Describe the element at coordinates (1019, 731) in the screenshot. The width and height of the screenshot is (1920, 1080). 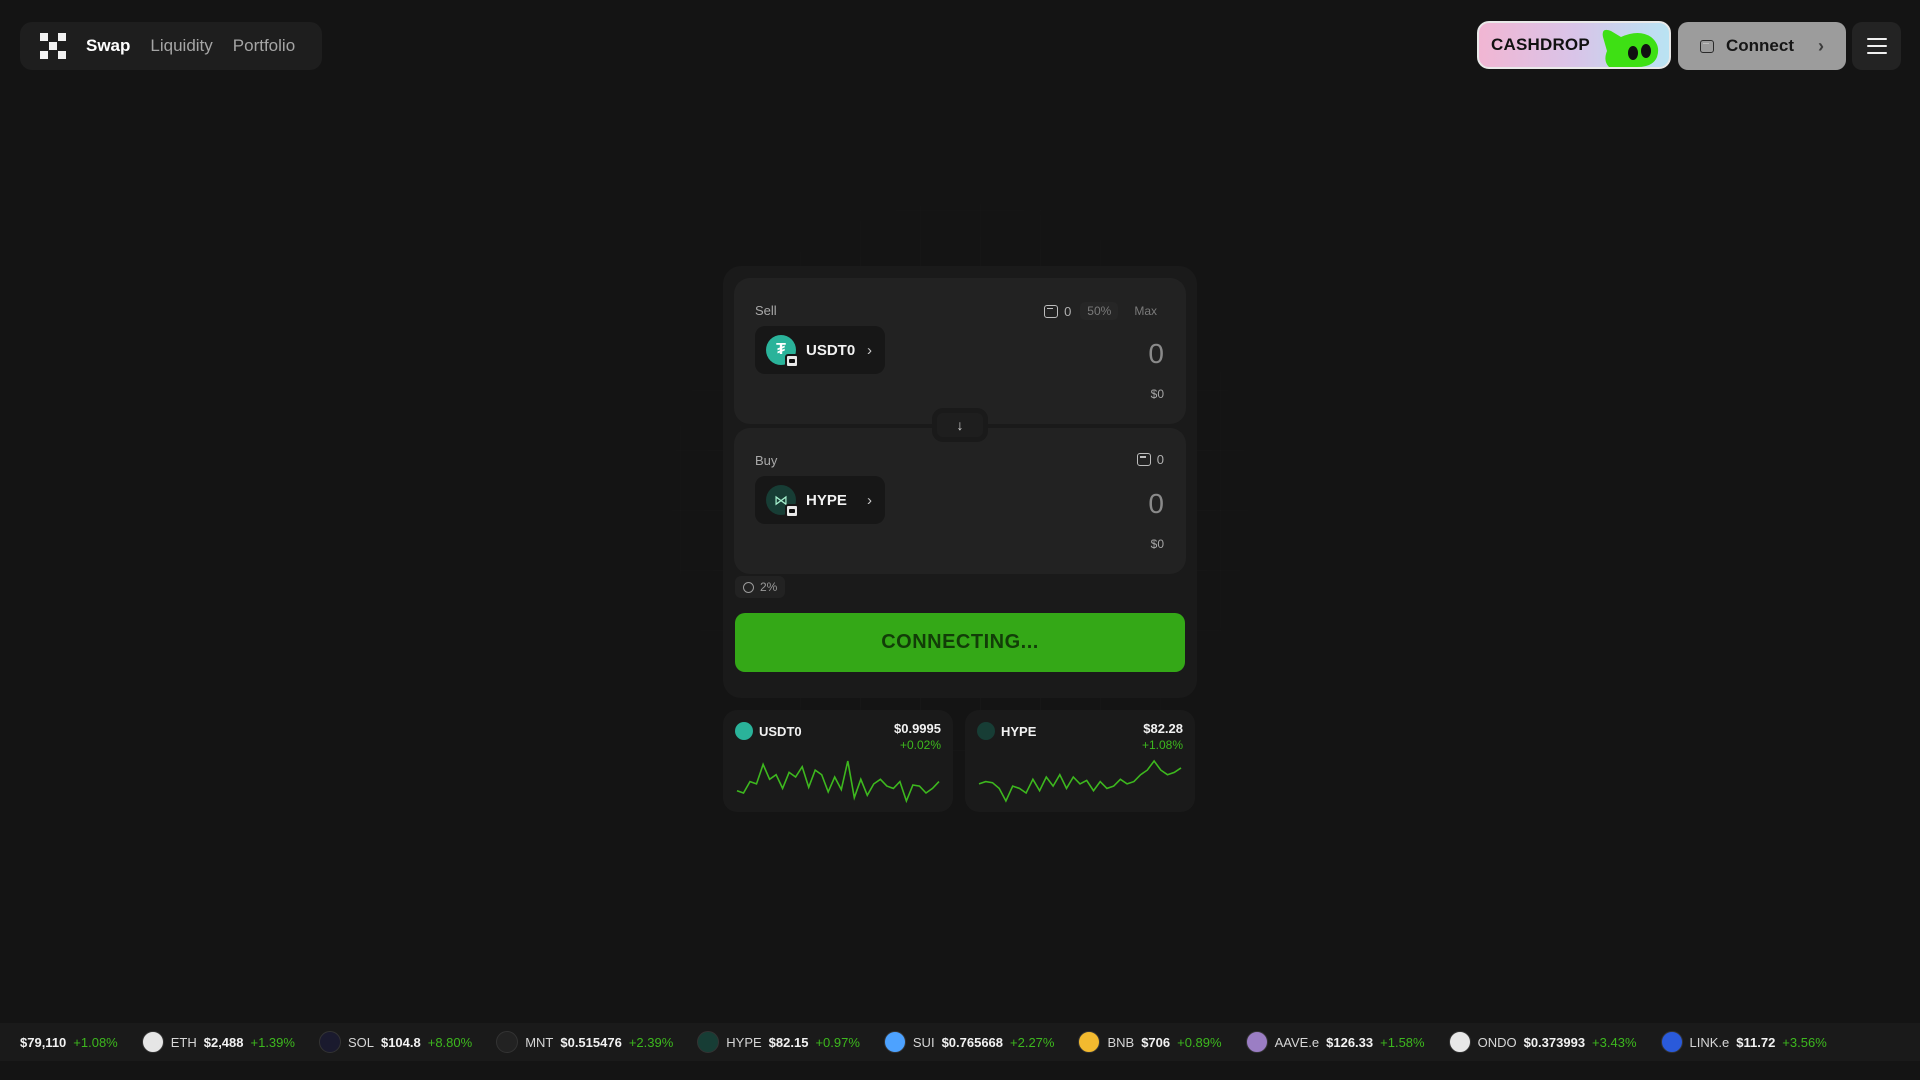
I see `price-card-token: HYPE` at that location.